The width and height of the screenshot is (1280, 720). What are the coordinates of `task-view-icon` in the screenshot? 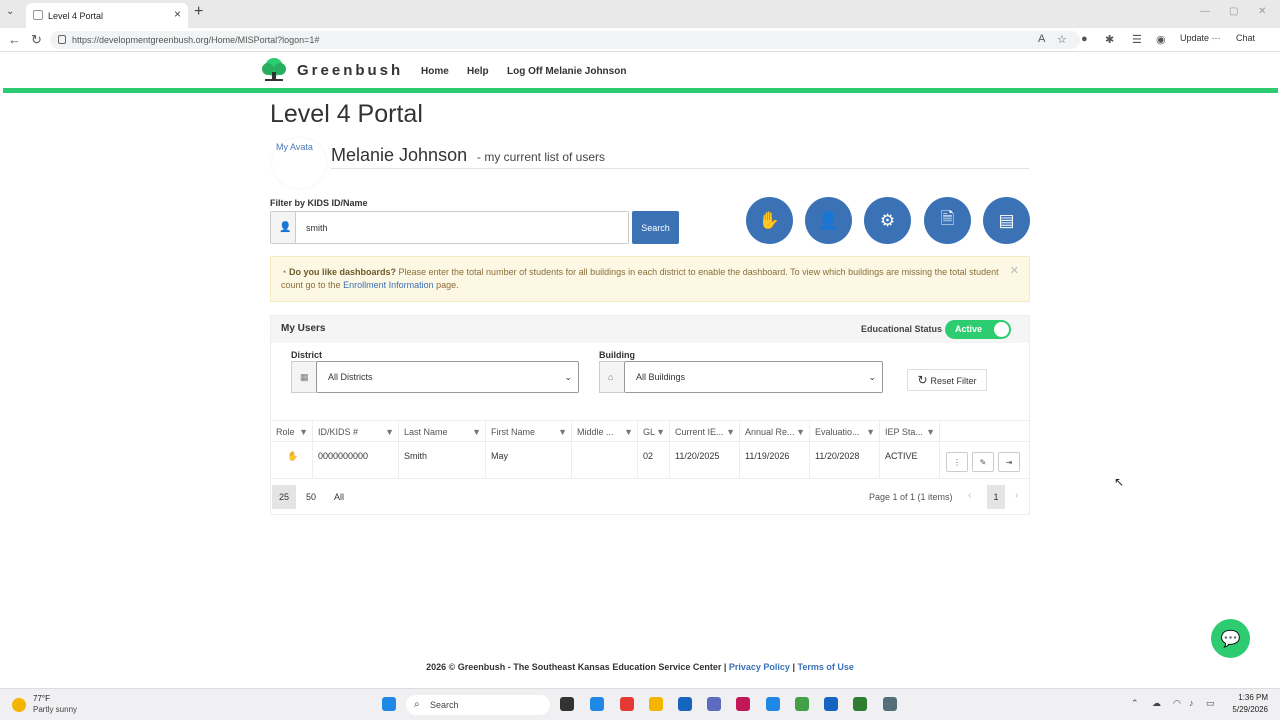 It's located at (567, 704).